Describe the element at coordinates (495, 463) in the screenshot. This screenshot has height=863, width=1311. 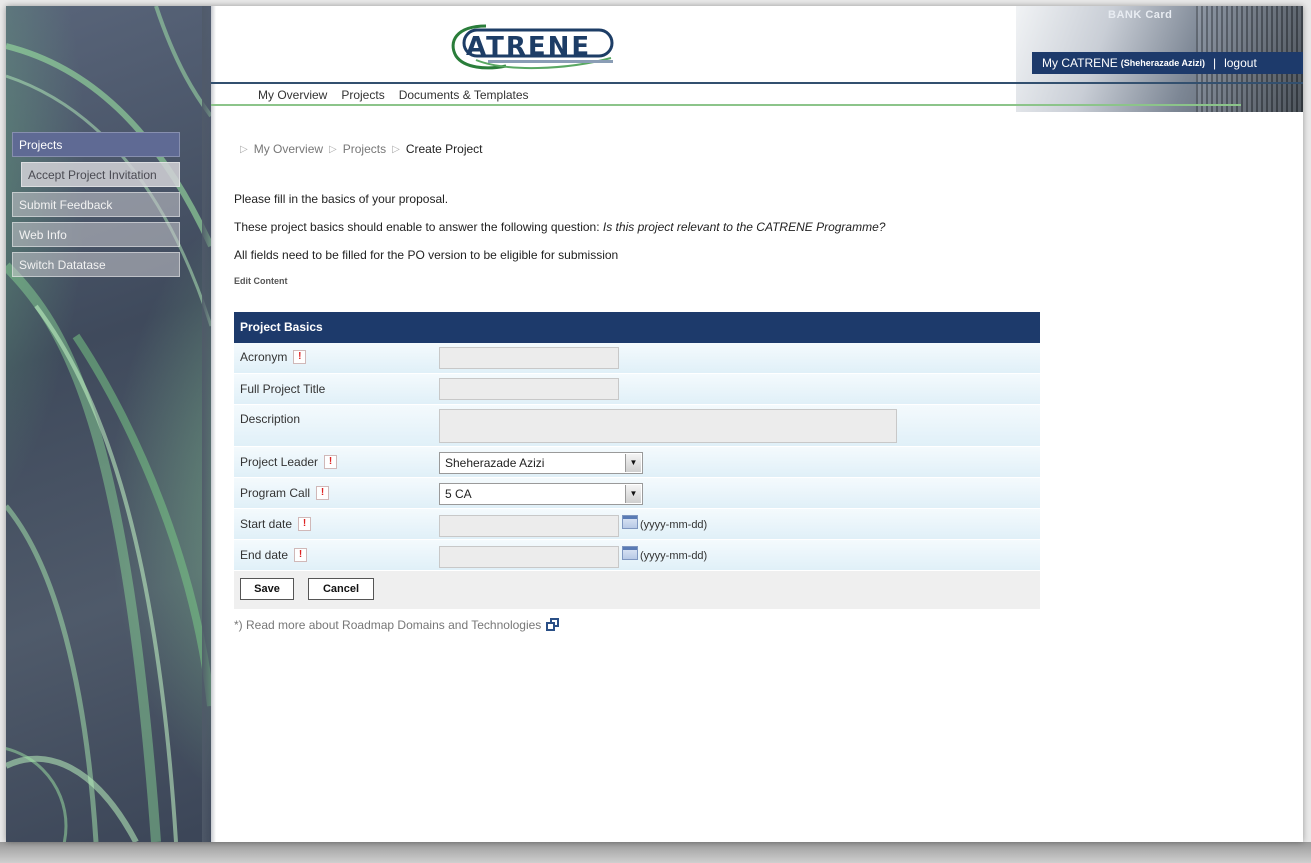
I see `project-leader-selected: Sheherazade Azizi` at that location.